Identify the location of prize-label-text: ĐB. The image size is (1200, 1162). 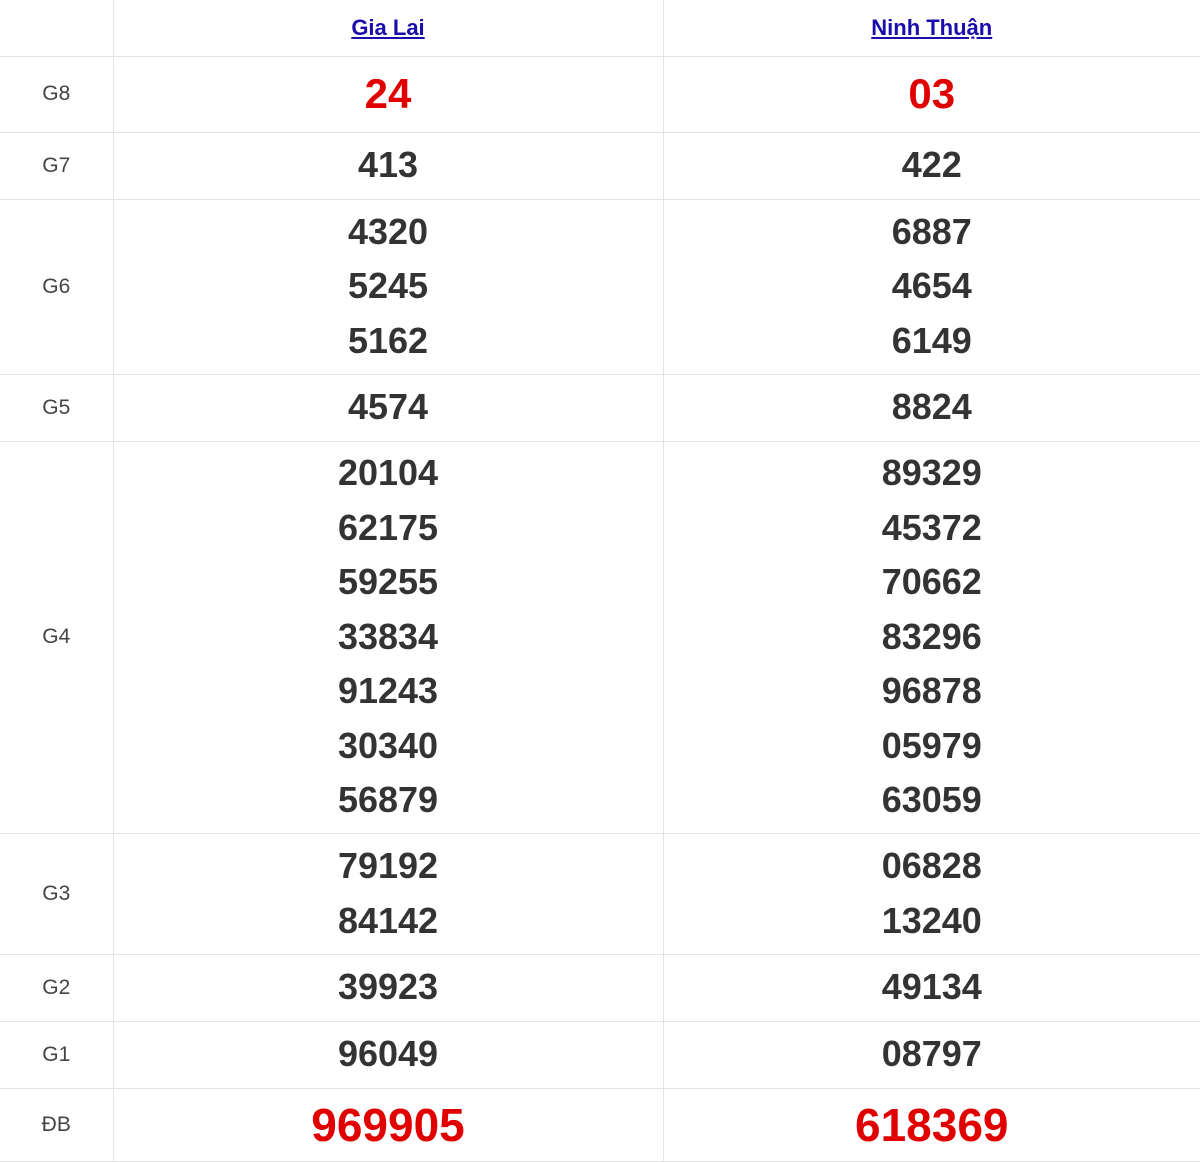
(56, 1124).